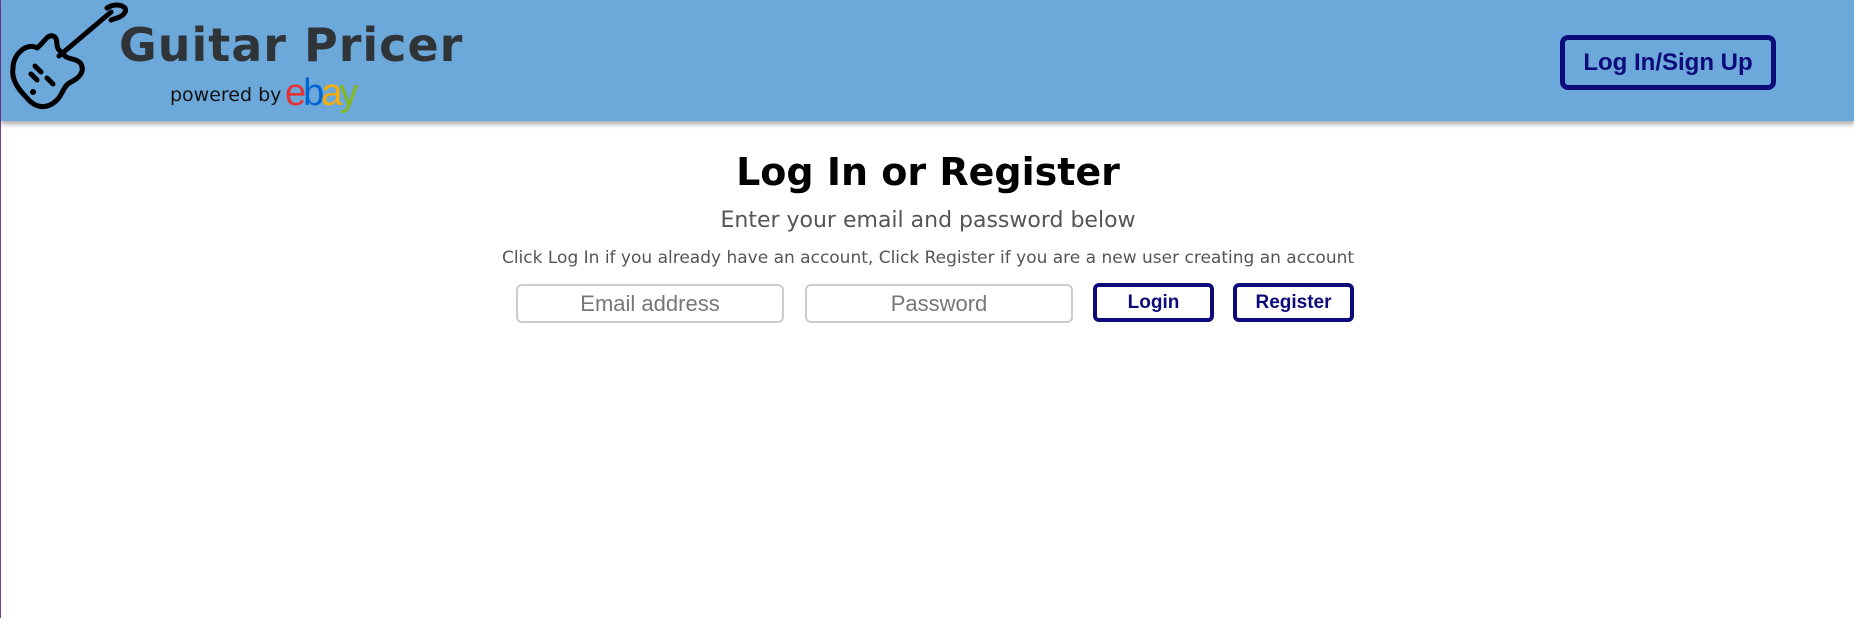  What do you see at coordinates (348, 93) in the screenshot?
I see `ebay-logo-y: y` at bounding box center [348, 93].